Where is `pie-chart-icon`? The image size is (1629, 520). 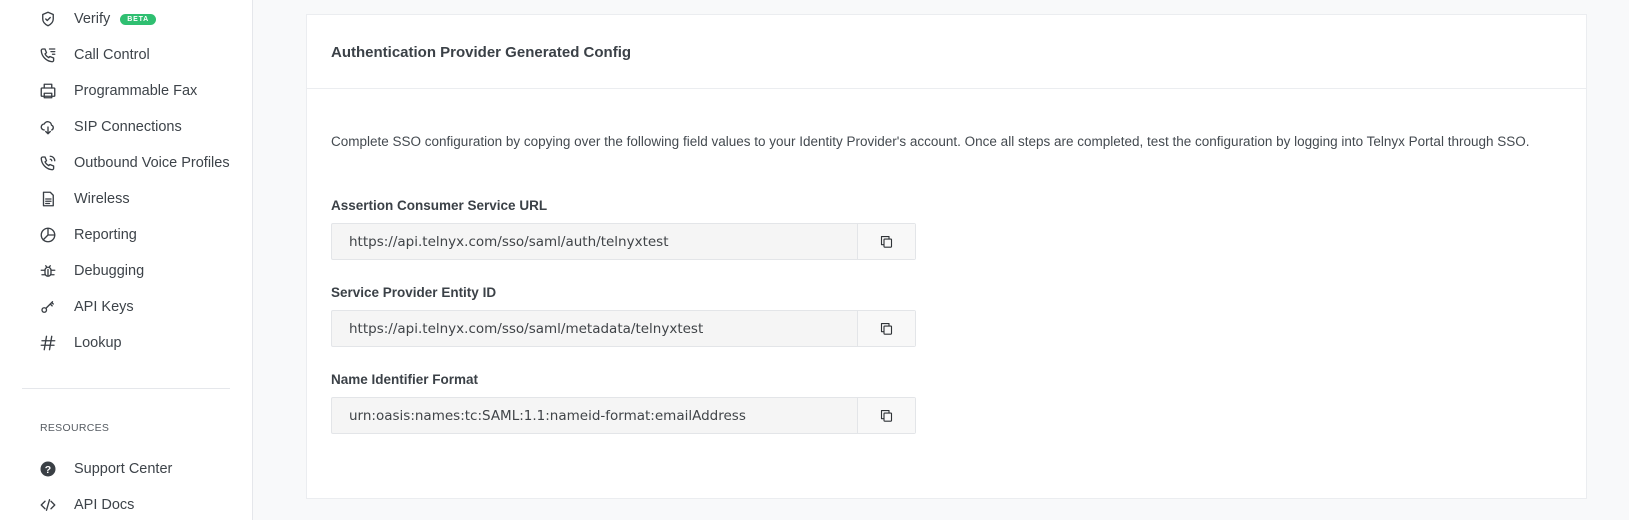
pie-chart-icon is located at coordinates (48, 235).